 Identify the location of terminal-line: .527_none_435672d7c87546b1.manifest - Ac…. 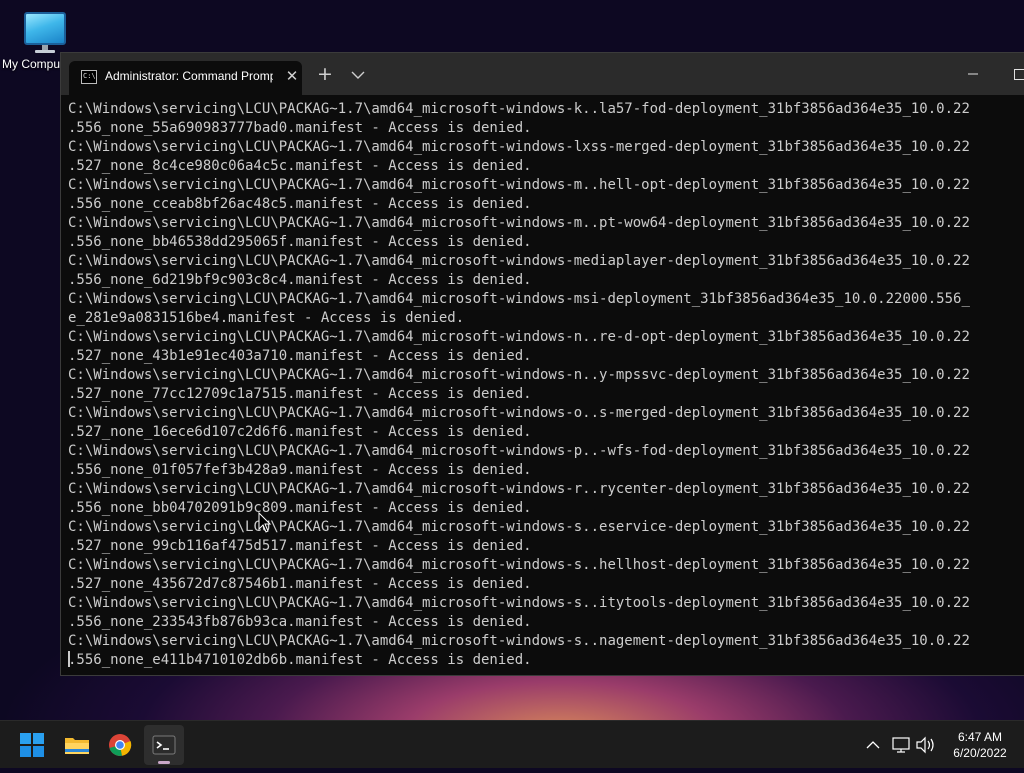
(300, 584).